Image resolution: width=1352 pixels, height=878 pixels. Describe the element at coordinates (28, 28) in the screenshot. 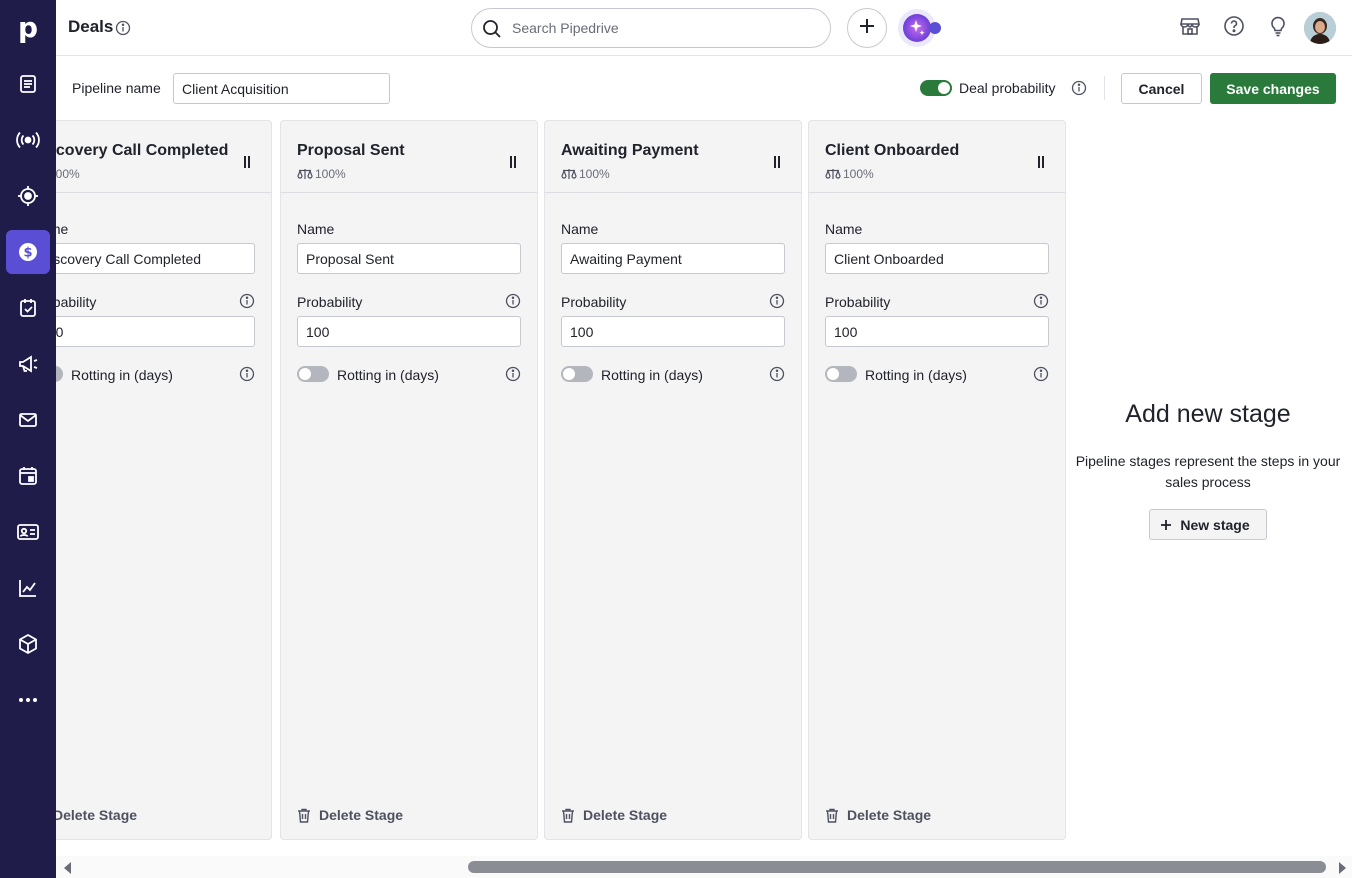

I see `pipedrive-logo: p` at that location.